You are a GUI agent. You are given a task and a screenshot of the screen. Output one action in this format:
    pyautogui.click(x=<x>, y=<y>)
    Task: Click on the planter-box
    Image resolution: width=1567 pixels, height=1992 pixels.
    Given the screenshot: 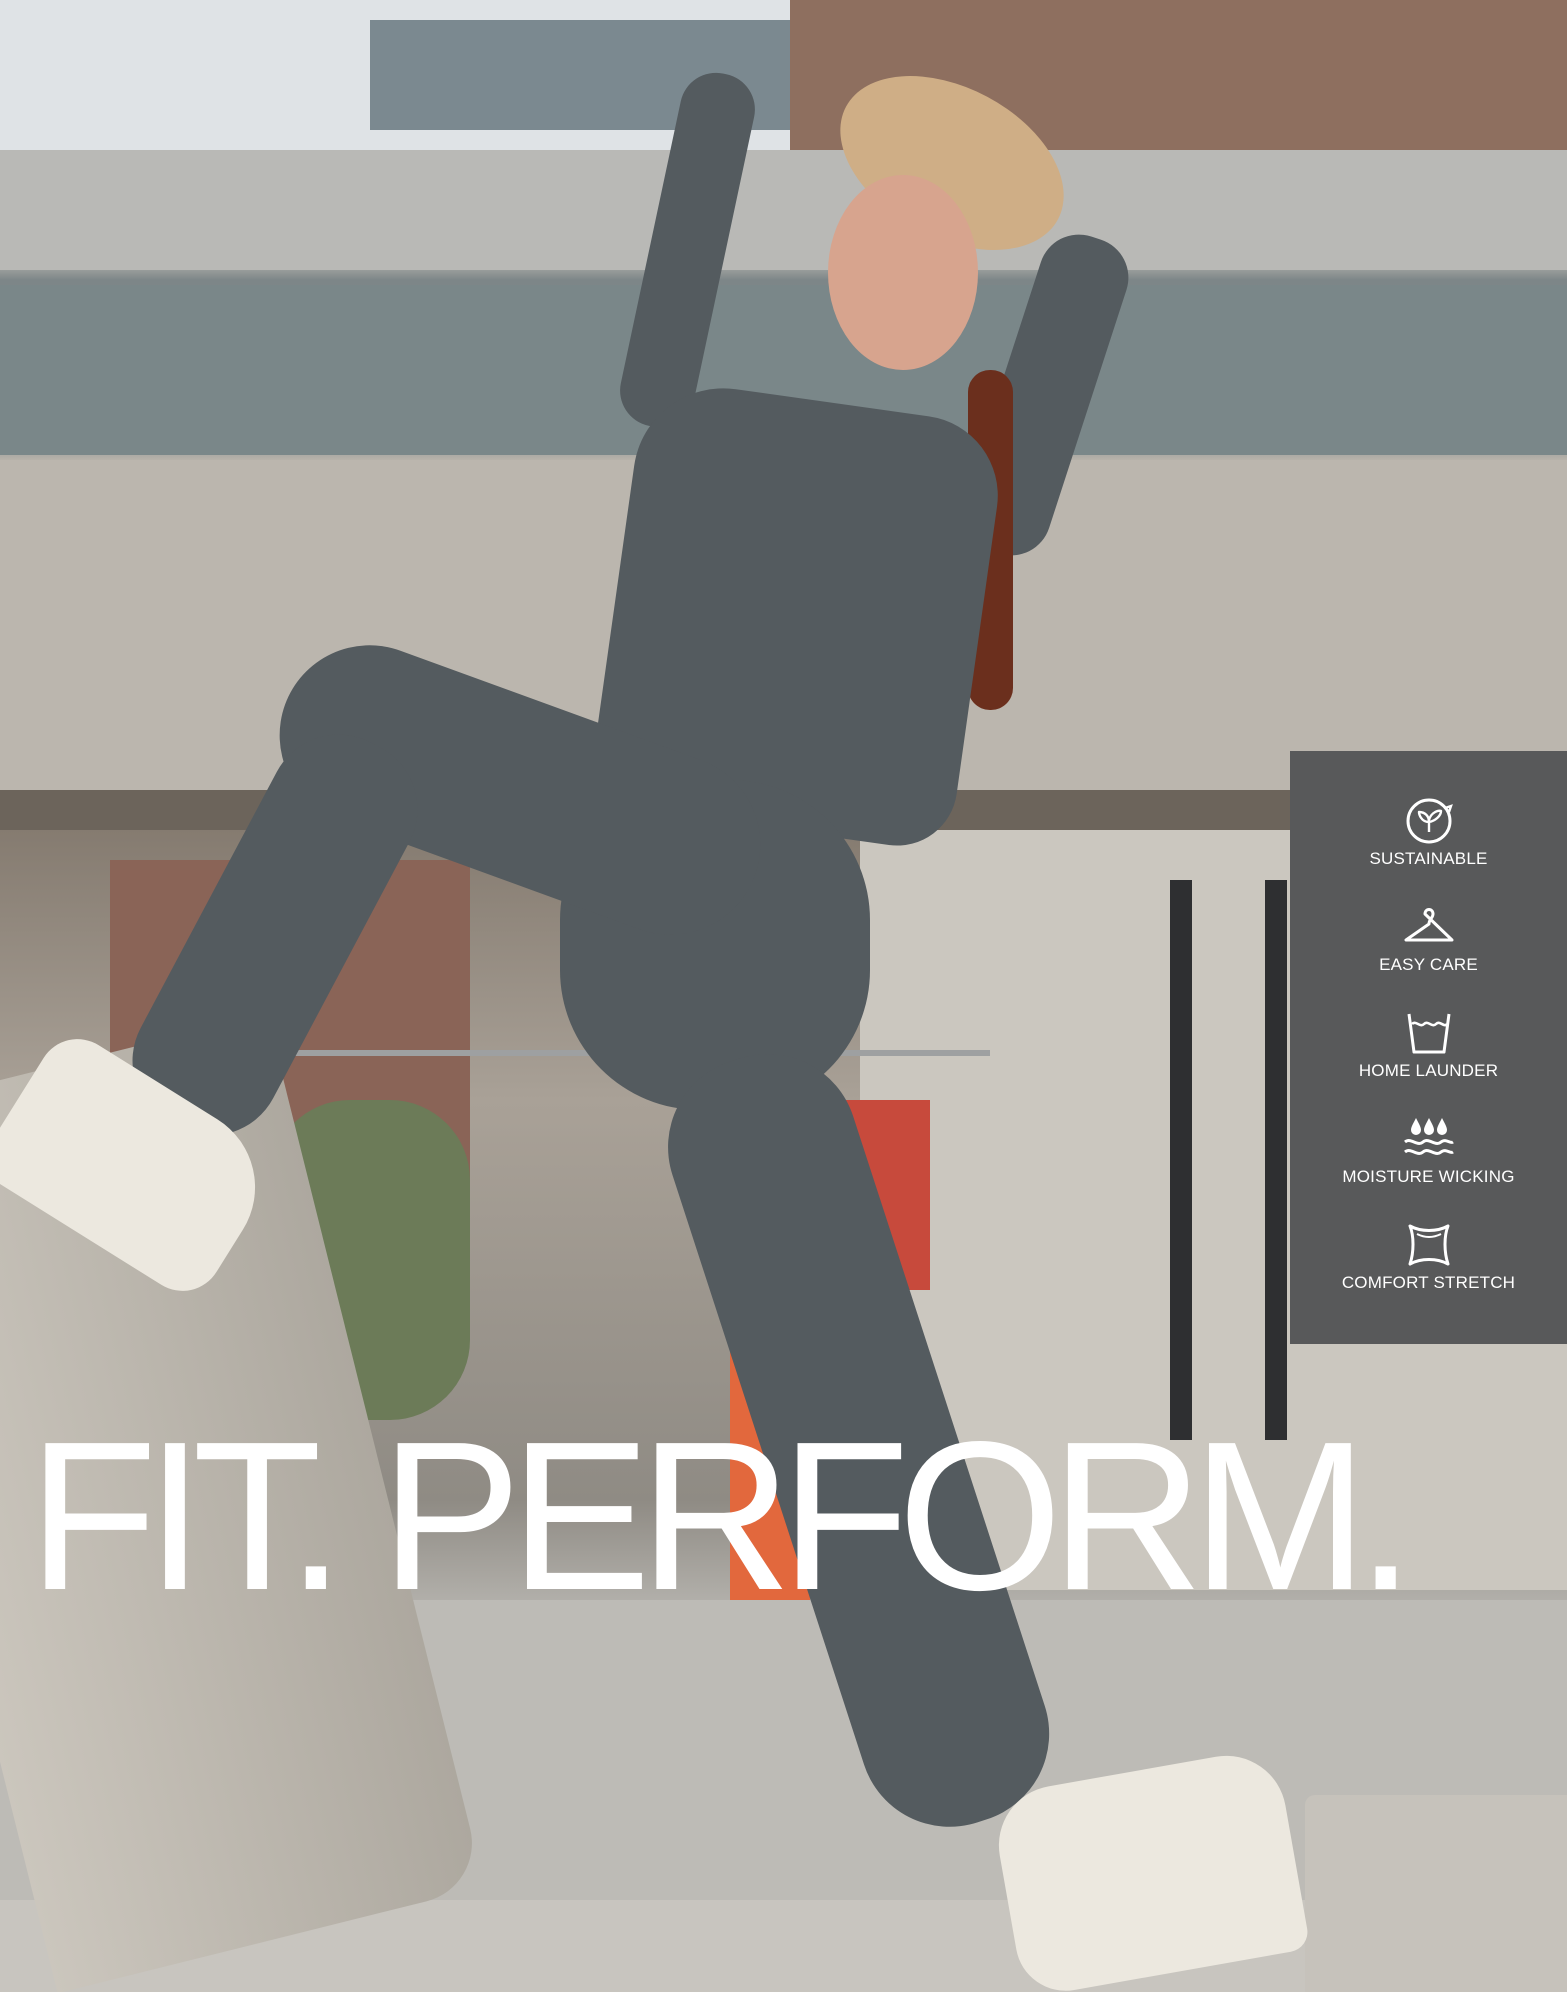 What is the action you would take?
    pyautogui.click(x=1436, y=1893)
    